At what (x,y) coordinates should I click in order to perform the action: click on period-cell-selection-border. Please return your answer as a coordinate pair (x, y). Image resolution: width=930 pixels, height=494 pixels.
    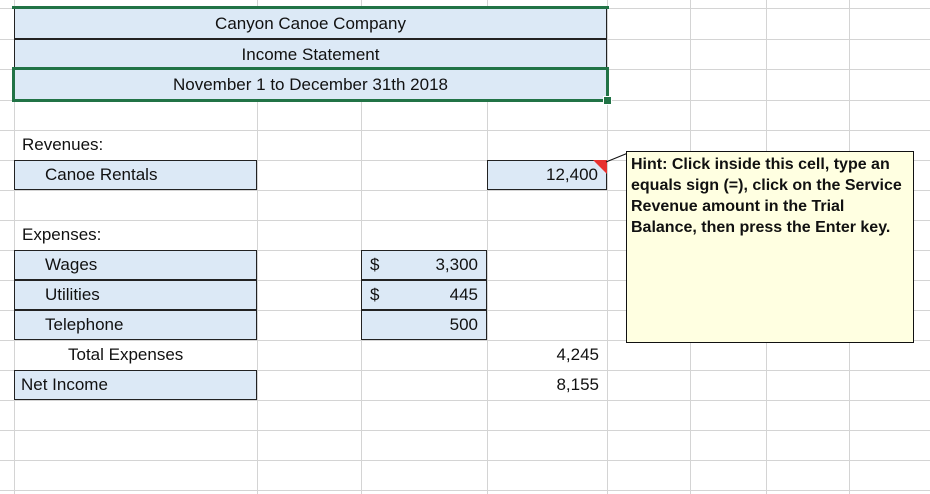
    Looking at the image, I should click on (310, 84).